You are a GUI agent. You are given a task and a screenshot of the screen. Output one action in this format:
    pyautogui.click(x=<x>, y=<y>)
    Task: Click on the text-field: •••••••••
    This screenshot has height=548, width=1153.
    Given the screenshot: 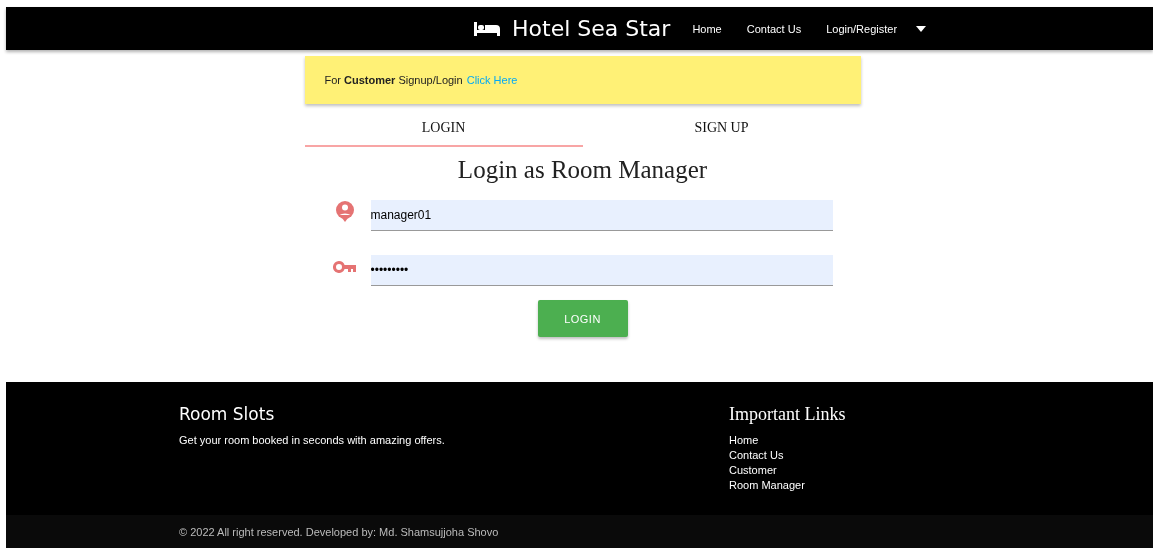 What is the action you would take?
    pyautogui.click(x=601, y=270)
    